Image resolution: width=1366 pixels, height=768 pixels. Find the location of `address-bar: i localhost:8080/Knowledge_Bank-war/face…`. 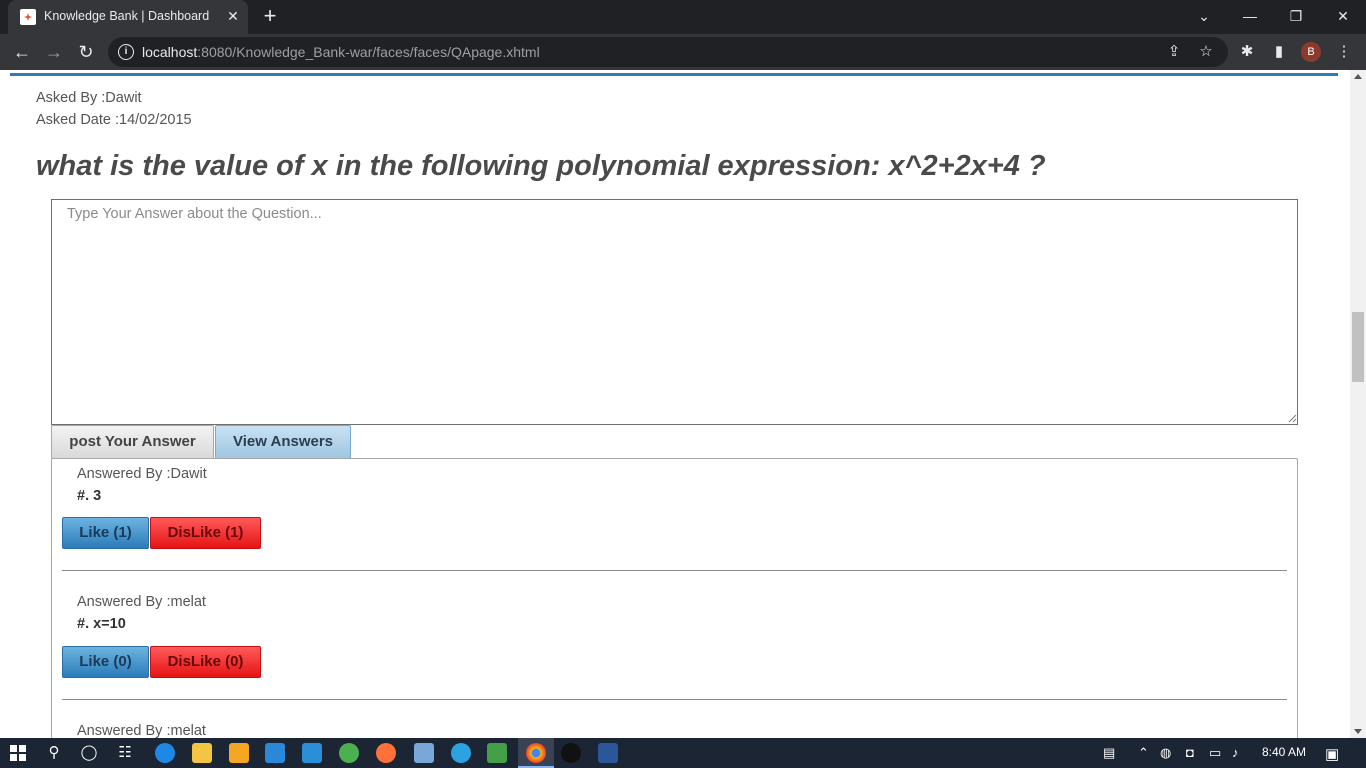

address-bar: i localhost:8080/Knowledge_Bank-war/face… is located at coordinates (668, 52).